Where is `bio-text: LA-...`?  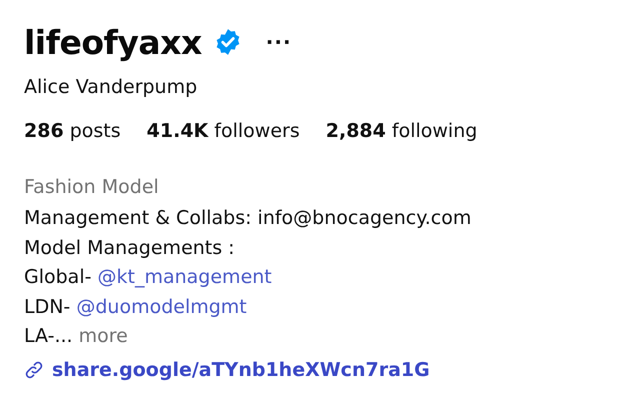
bio-text: LA-... is located at coordinates (48, 336).